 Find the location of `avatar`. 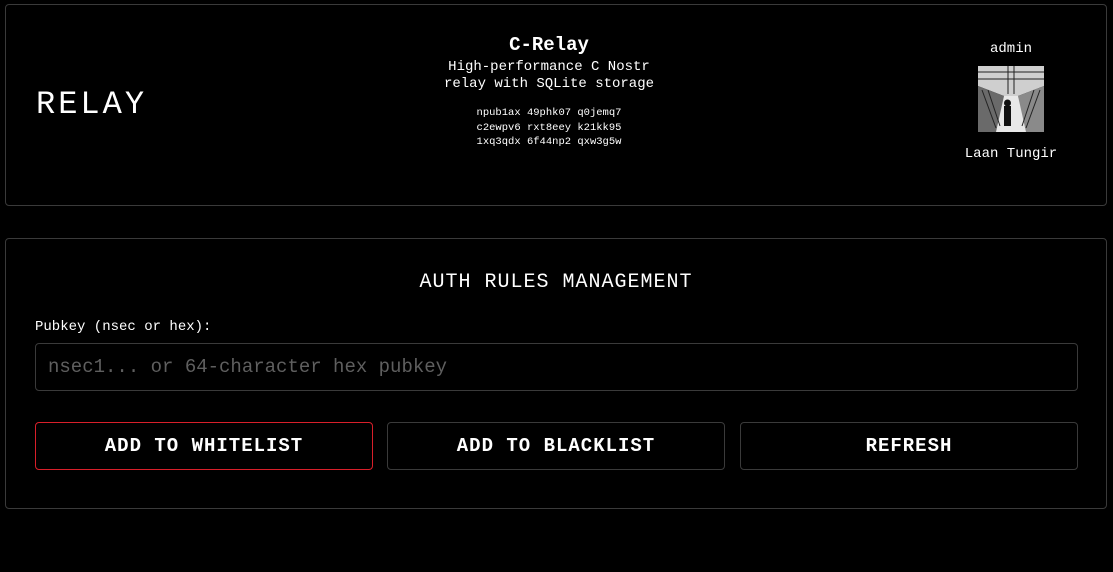

avatar is located at coordinates (1011, 99).